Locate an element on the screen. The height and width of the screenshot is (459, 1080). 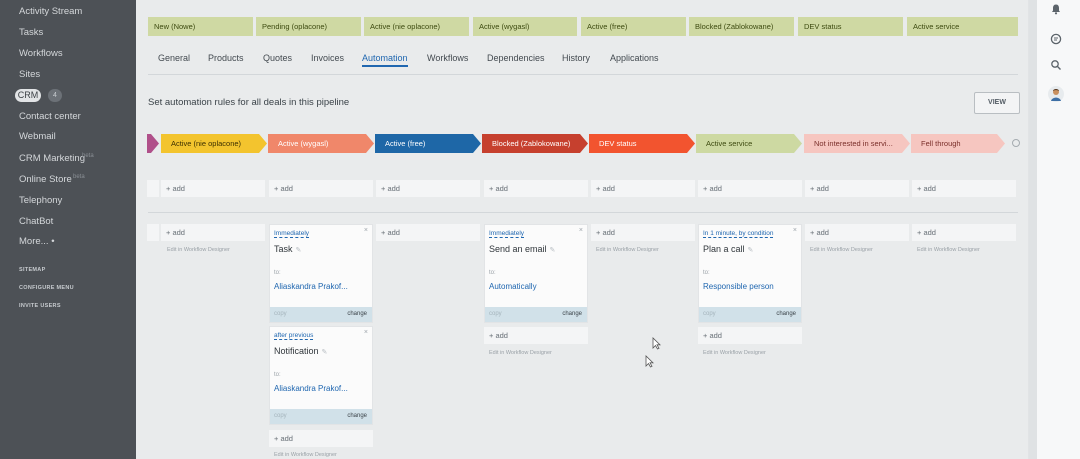
sidebar-item-chatbot: ChatBot is located at coordinates (36, 221).